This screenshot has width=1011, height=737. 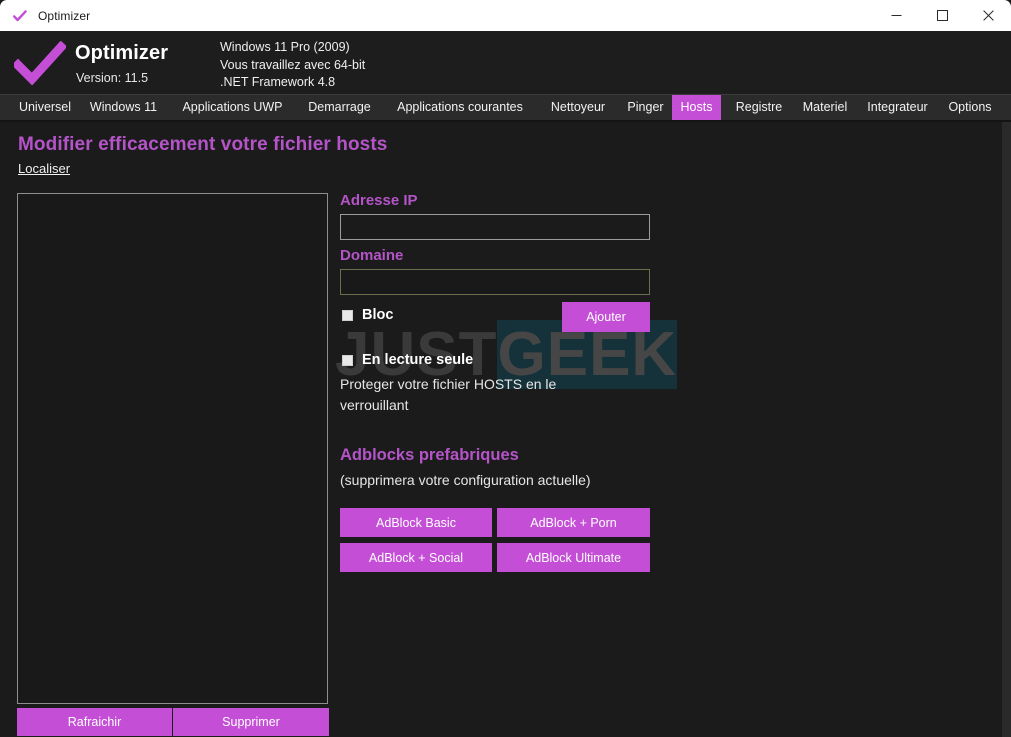 What do you see at coordinates (20, 16) in the screenshot?
I see `app-checkmark-icon` at bounding box center [20, 16].